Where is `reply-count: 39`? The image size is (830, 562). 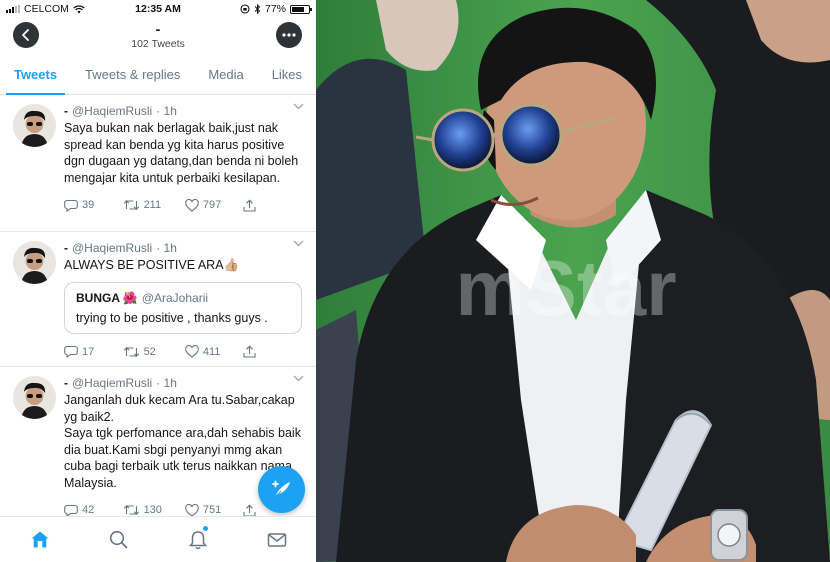 reply-count: 39 is located at coordinates (88, 205).